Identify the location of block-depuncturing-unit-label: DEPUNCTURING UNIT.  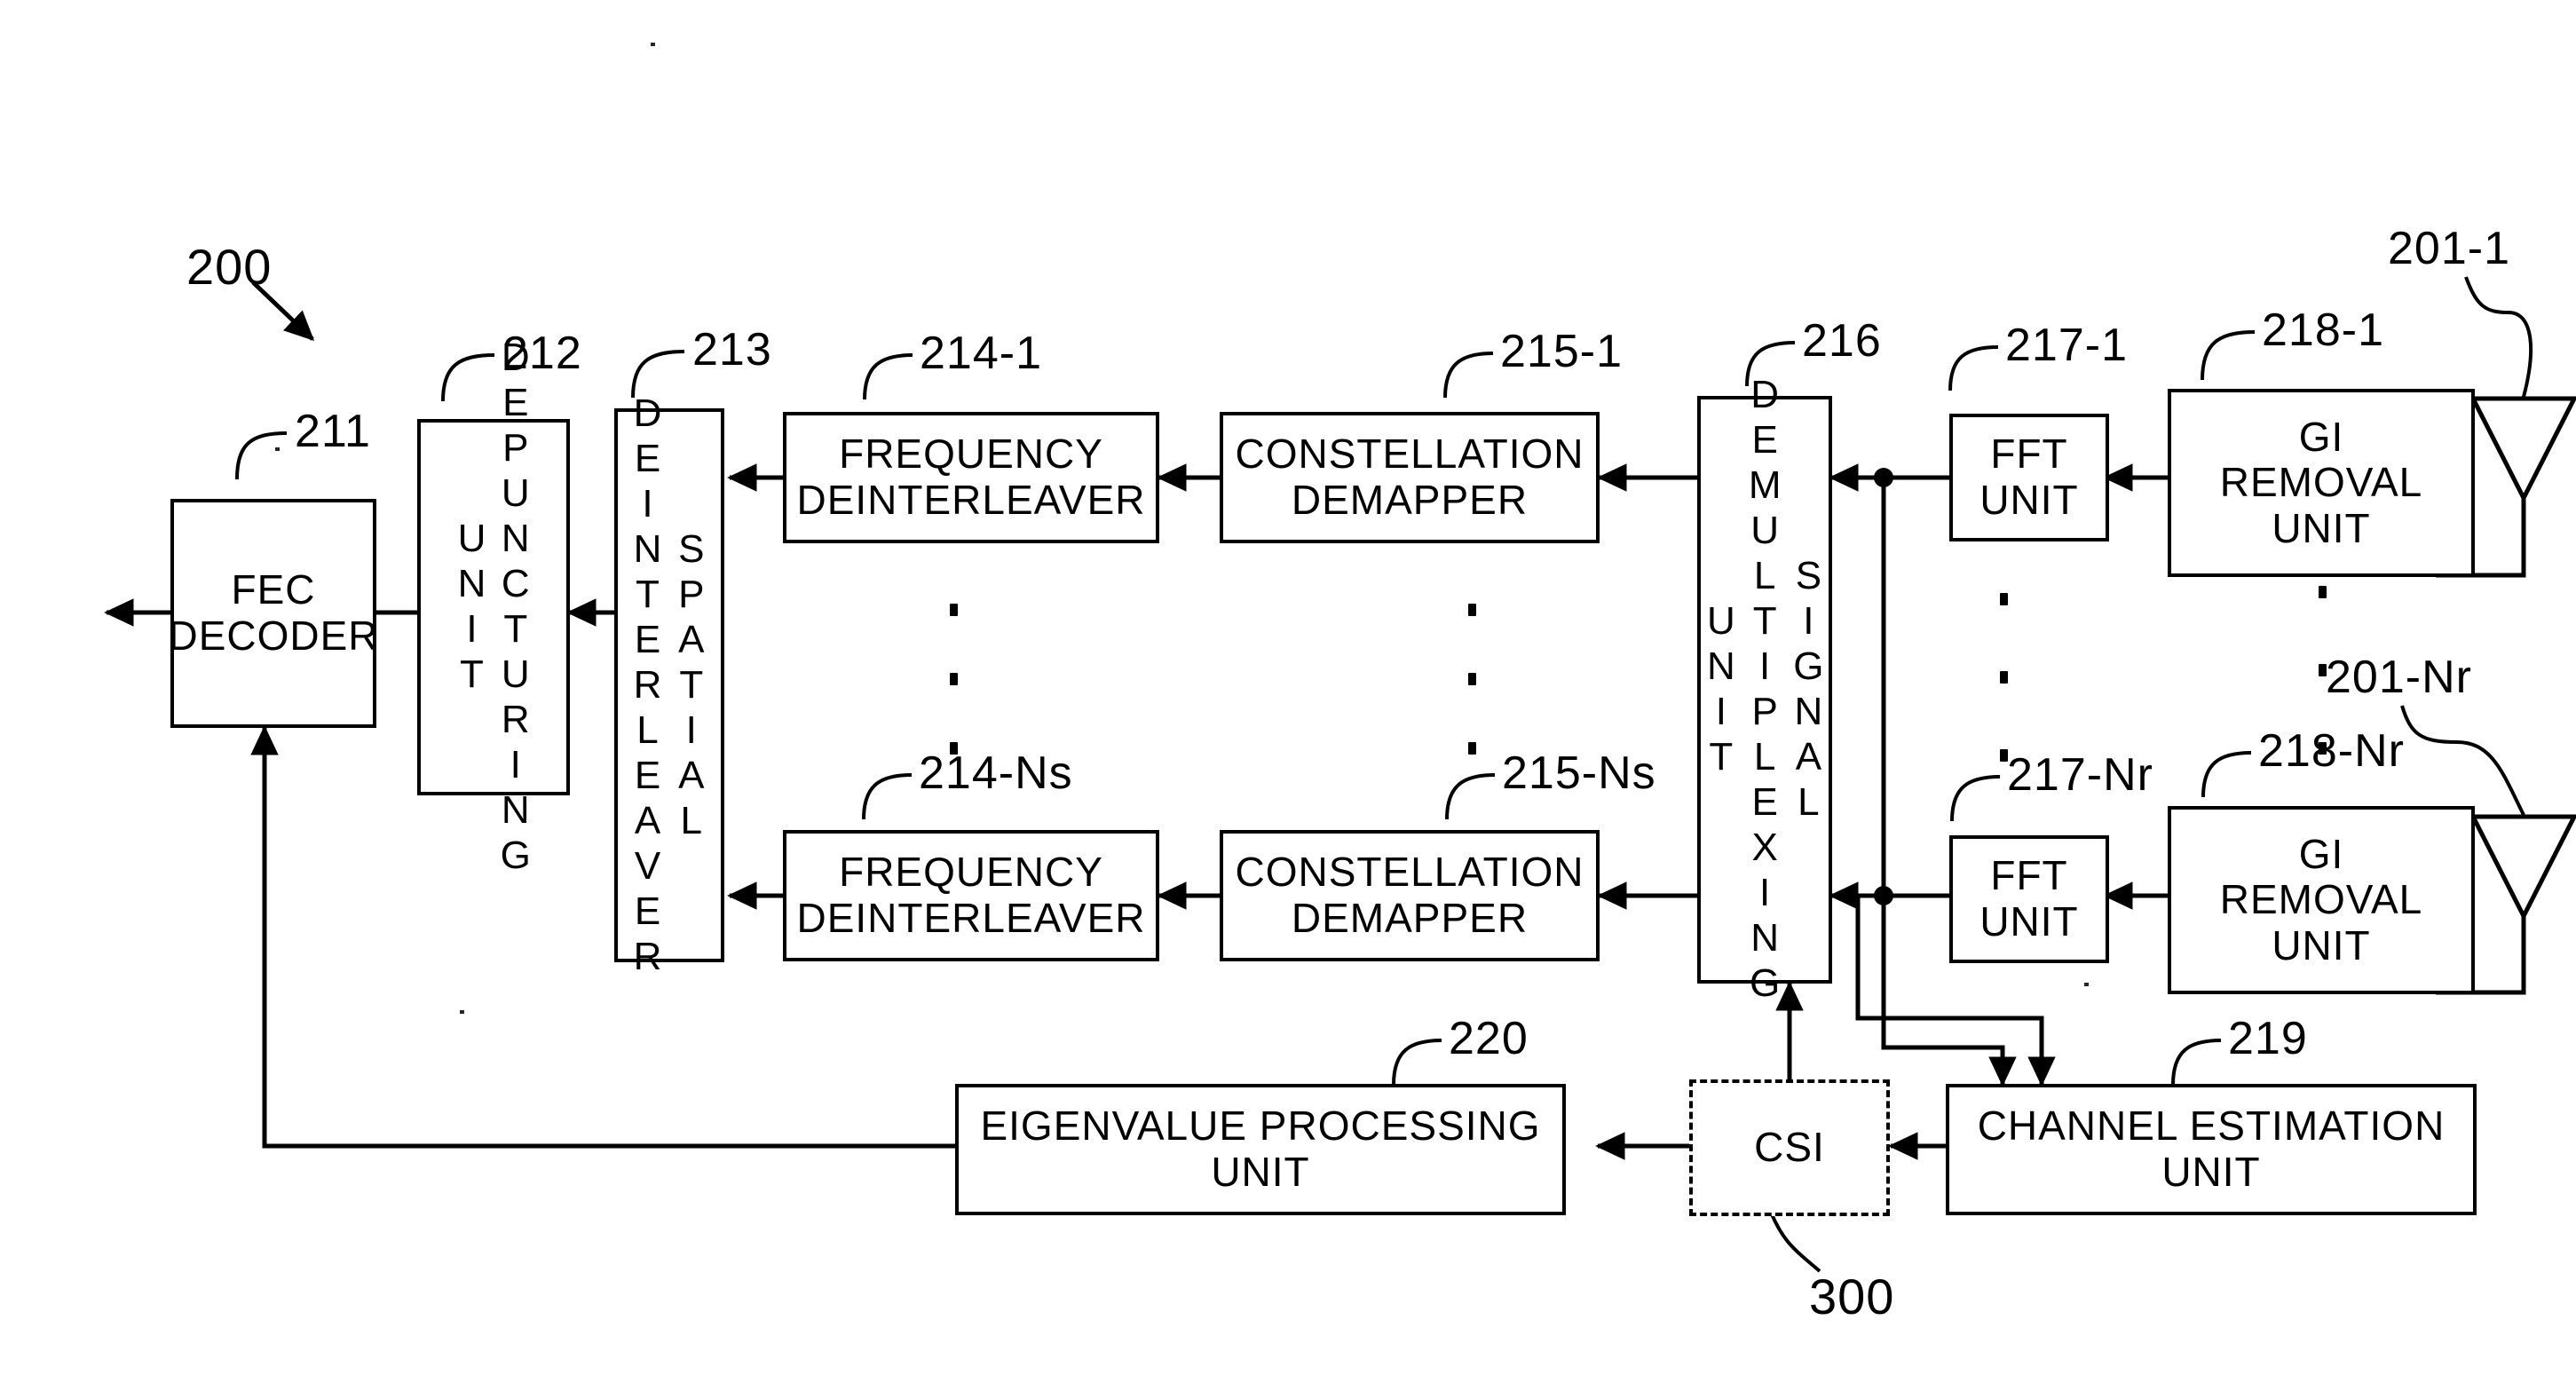
(494, 608).